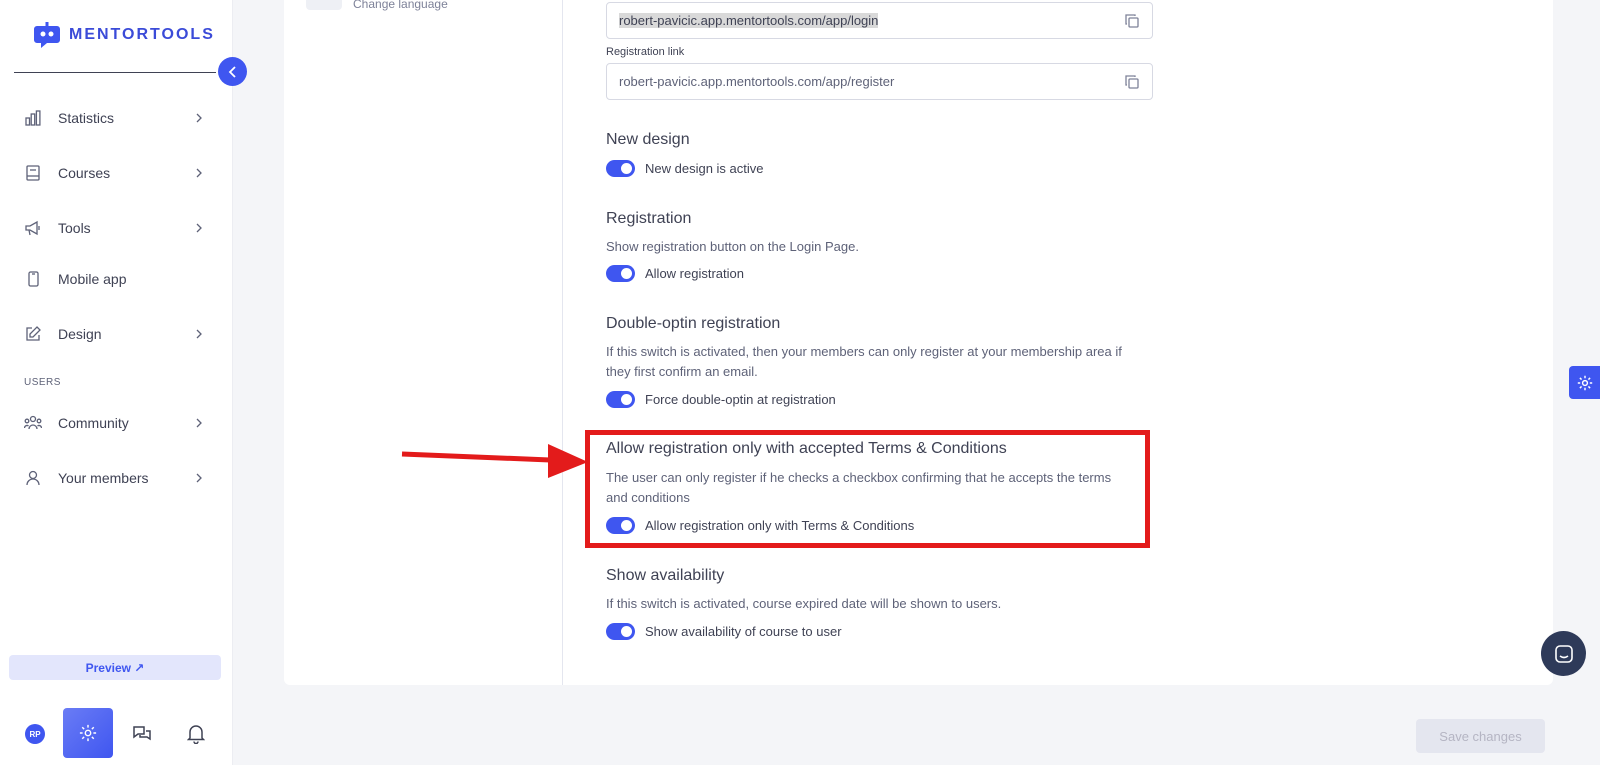 This screenshot has height=765, width=1600. Describe the element at coordinates (33, 228) in the screenshot. I see `megaphone-icon` at that location.